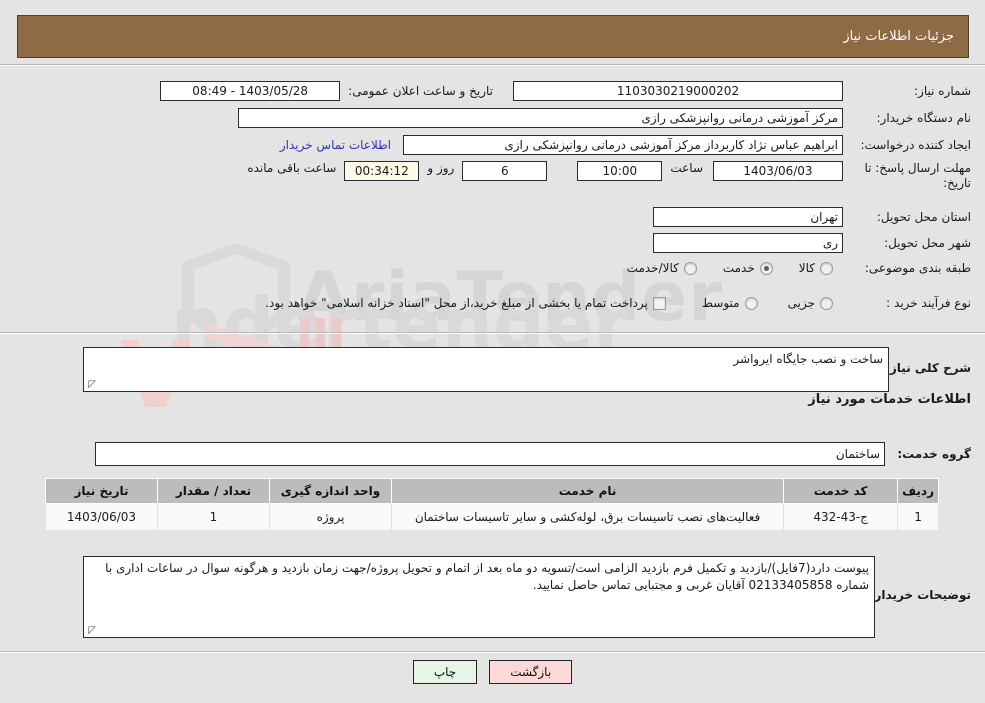 This screenshot has height=703, width=985. Describe the element at coordinates (91, 631) in the screenshot. I see `resize-grip-icon-notes: ◸` at that location.